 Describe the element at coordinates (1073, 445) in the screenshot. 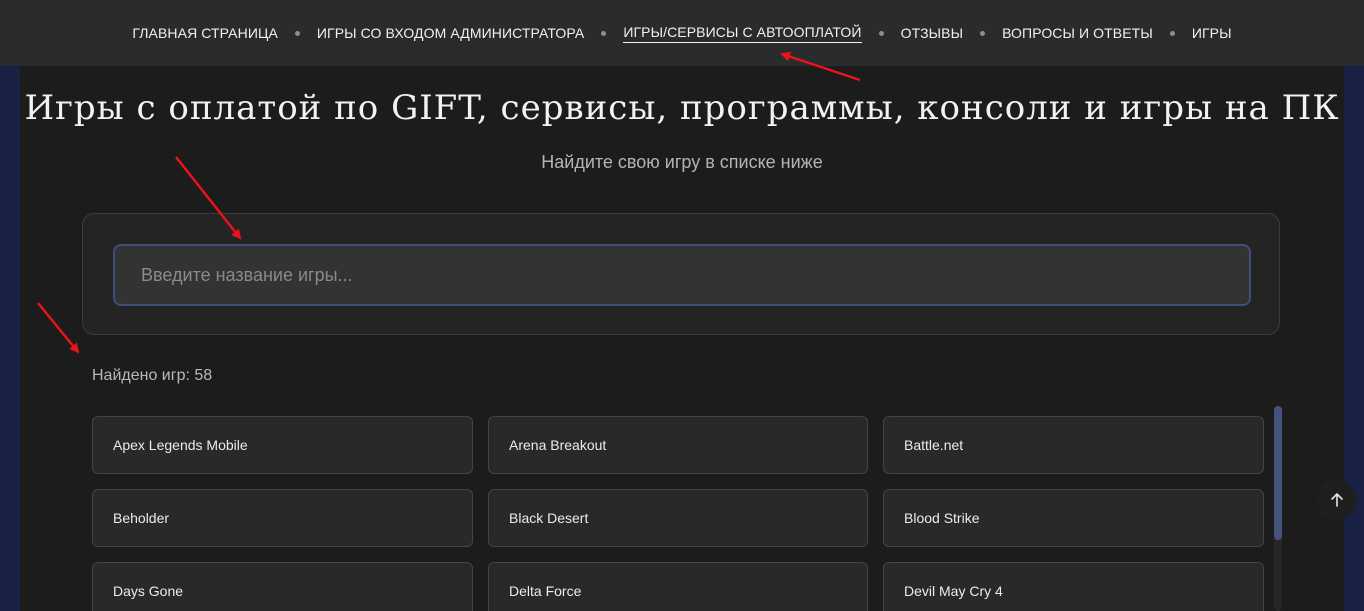

I see `game-card: Battle.net` at that location.